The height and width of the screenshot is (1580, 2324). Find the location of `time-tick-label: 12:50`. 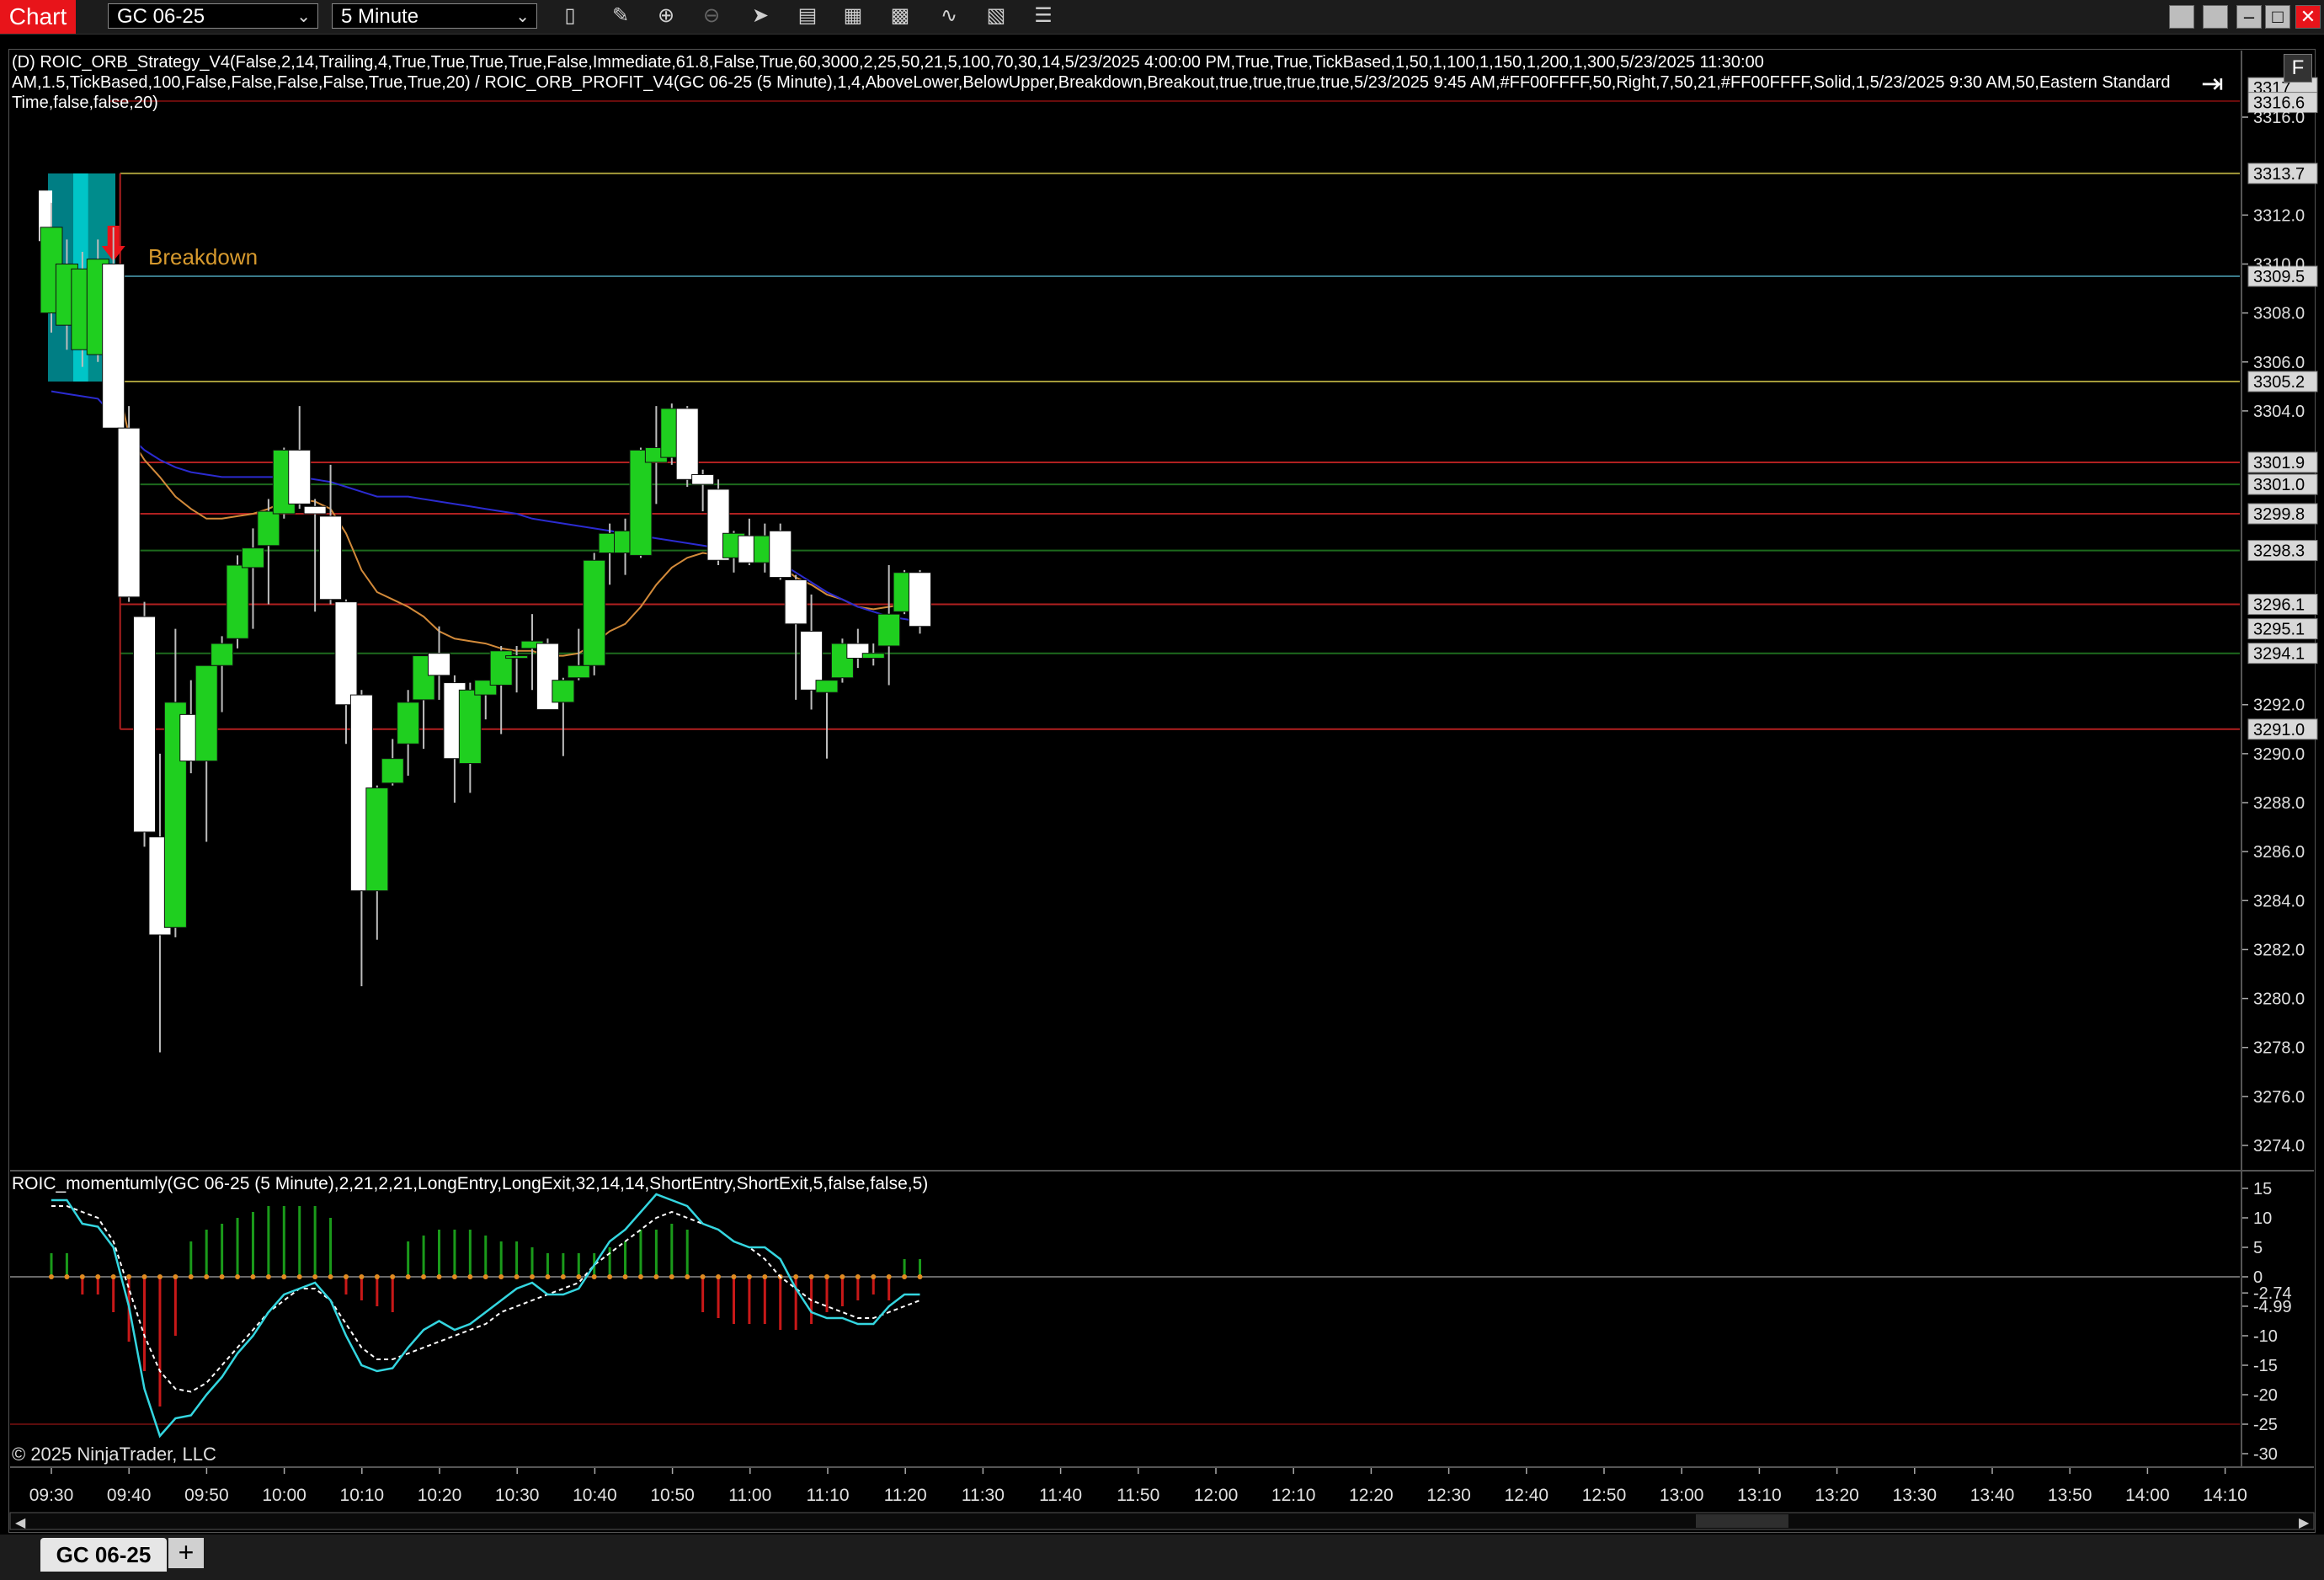

time-tick-label: 12:50 is located at coordinates (1604, 1496).